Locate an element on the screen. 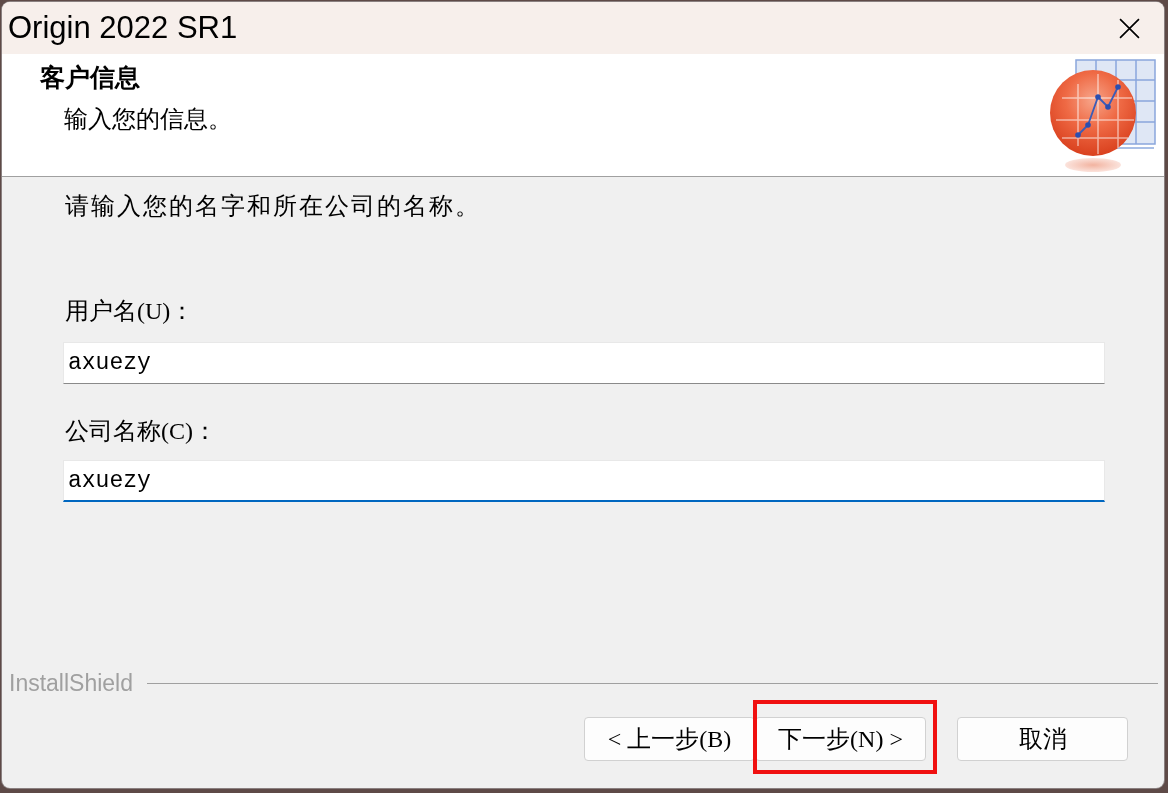 The height and width of the screenshot is (793, 1168). wizard-button: 取消 is located at coordinates (1042, 739).